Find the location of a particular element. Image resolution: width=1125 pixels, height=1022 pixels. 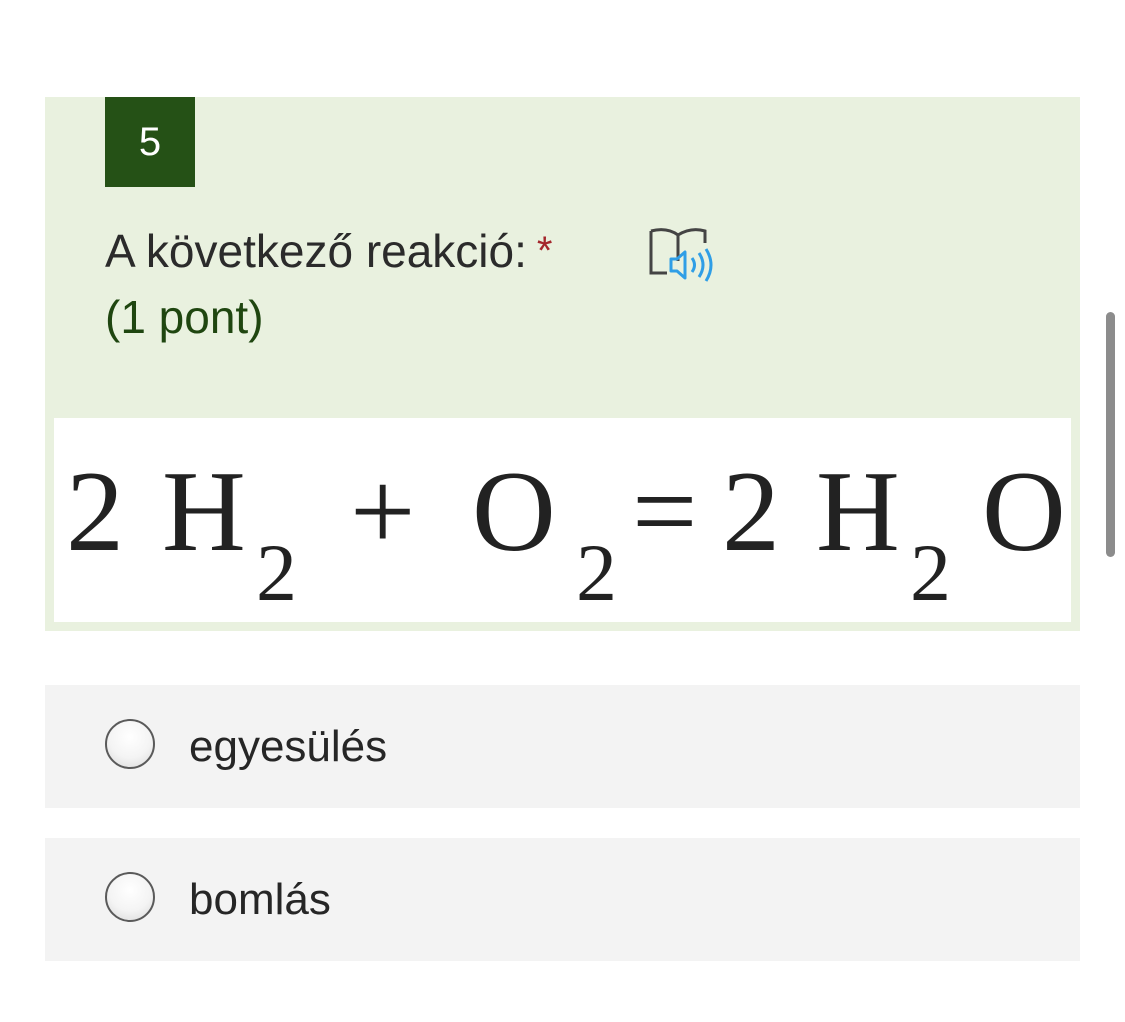

question-title: A következő reakció: * is located at coordinates (328, 251).